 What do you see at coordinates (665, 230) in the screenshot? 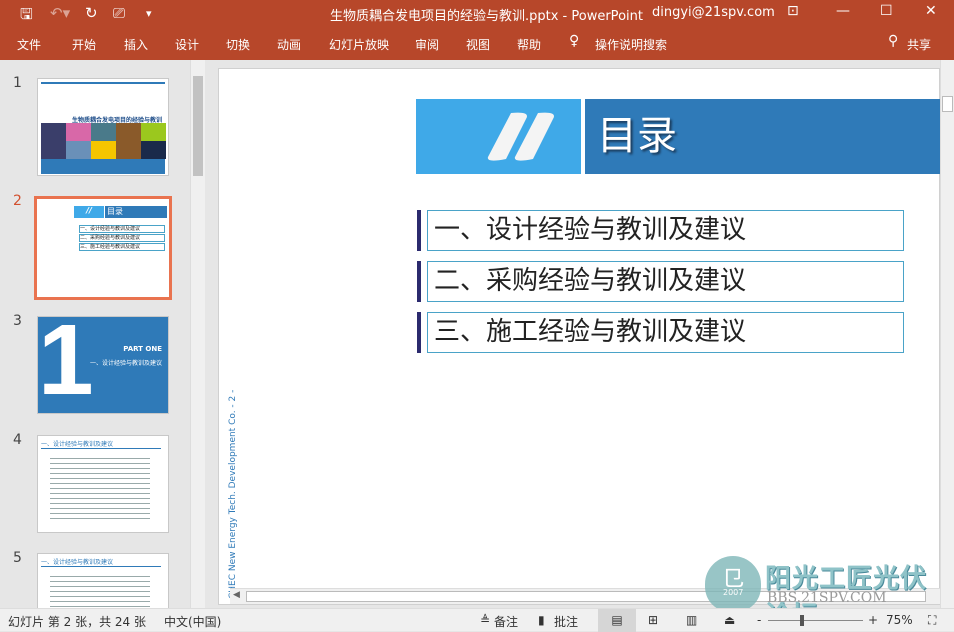
I see `toc-item-text: 一、设计经验与教训及建议` at bounding box center [665, 230].